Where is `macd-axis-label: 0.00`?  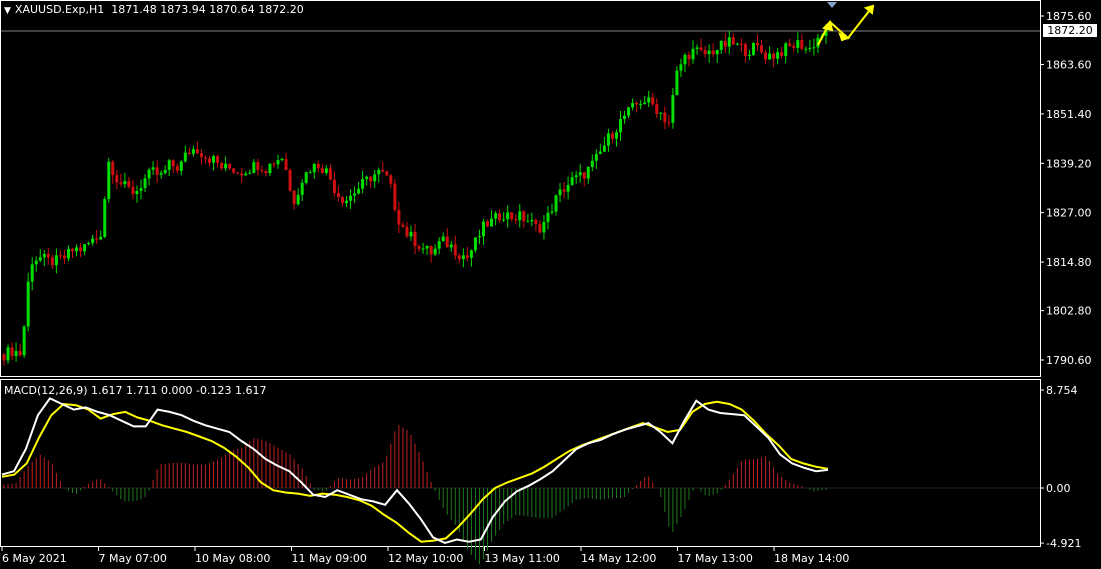
macd-axis-label: 0.00 is located at coordinates (1058, 488).